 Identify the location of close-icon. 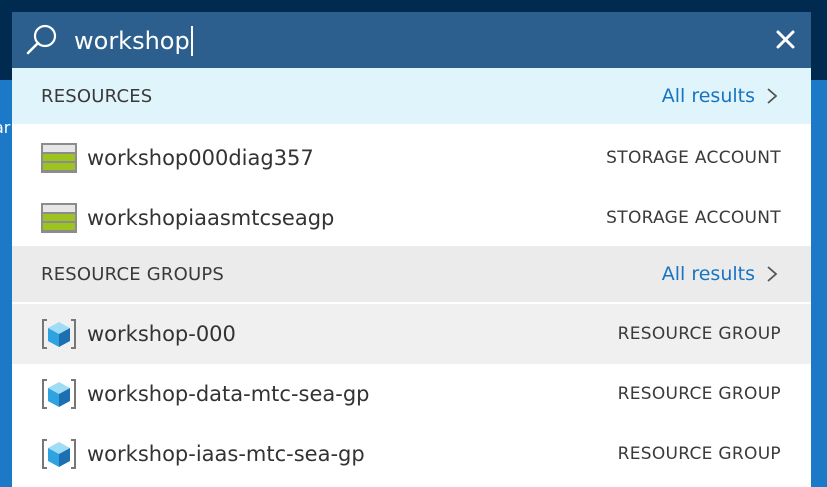
(786, 40).